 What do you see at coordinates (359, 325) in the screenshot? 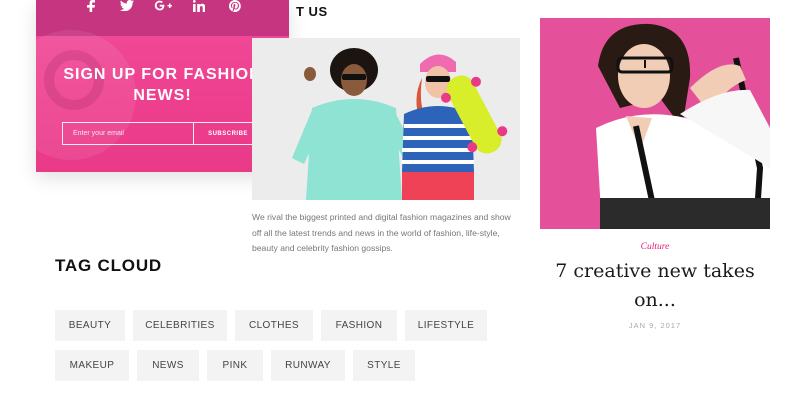
I see `tag-fashion: FASHION` at bounding box center [359, 325].